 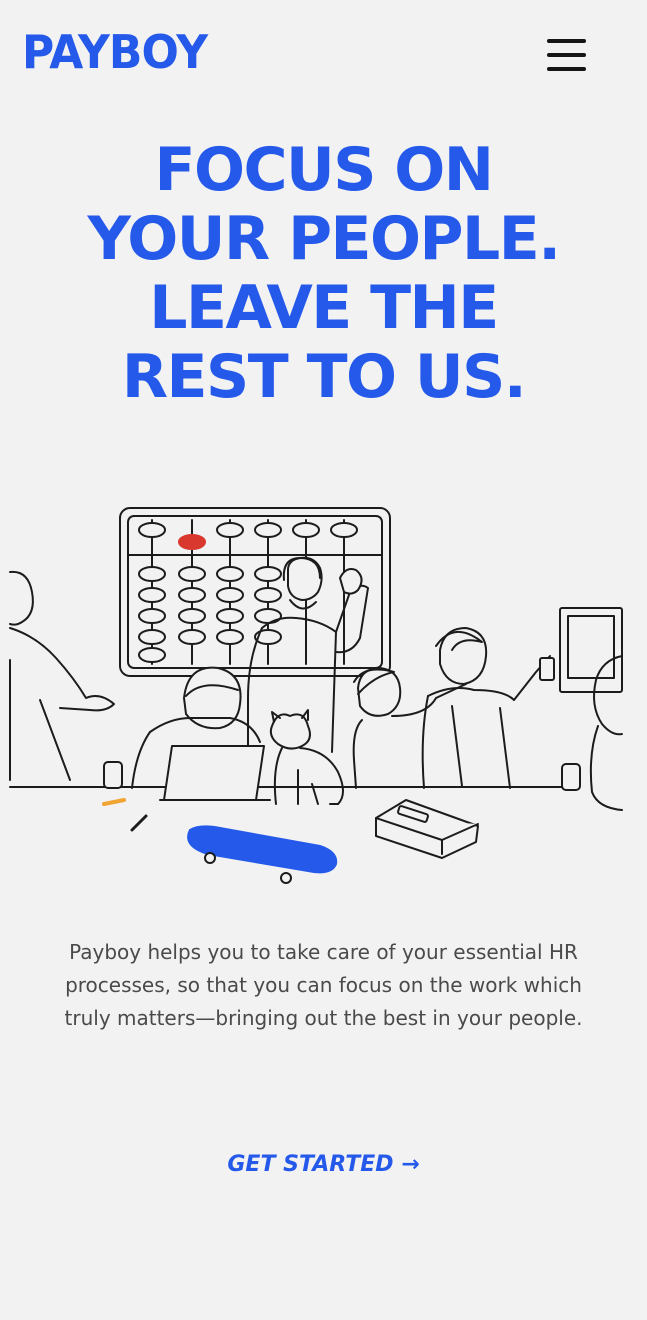 I want to click on person-right, so click(x=606, y=733).